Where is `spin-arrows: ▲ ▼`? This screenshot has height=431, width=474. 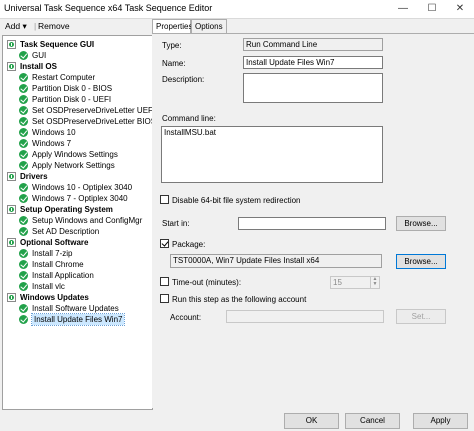
spin-arrows: ▲ ▼ is located at coordinates (374, 282).